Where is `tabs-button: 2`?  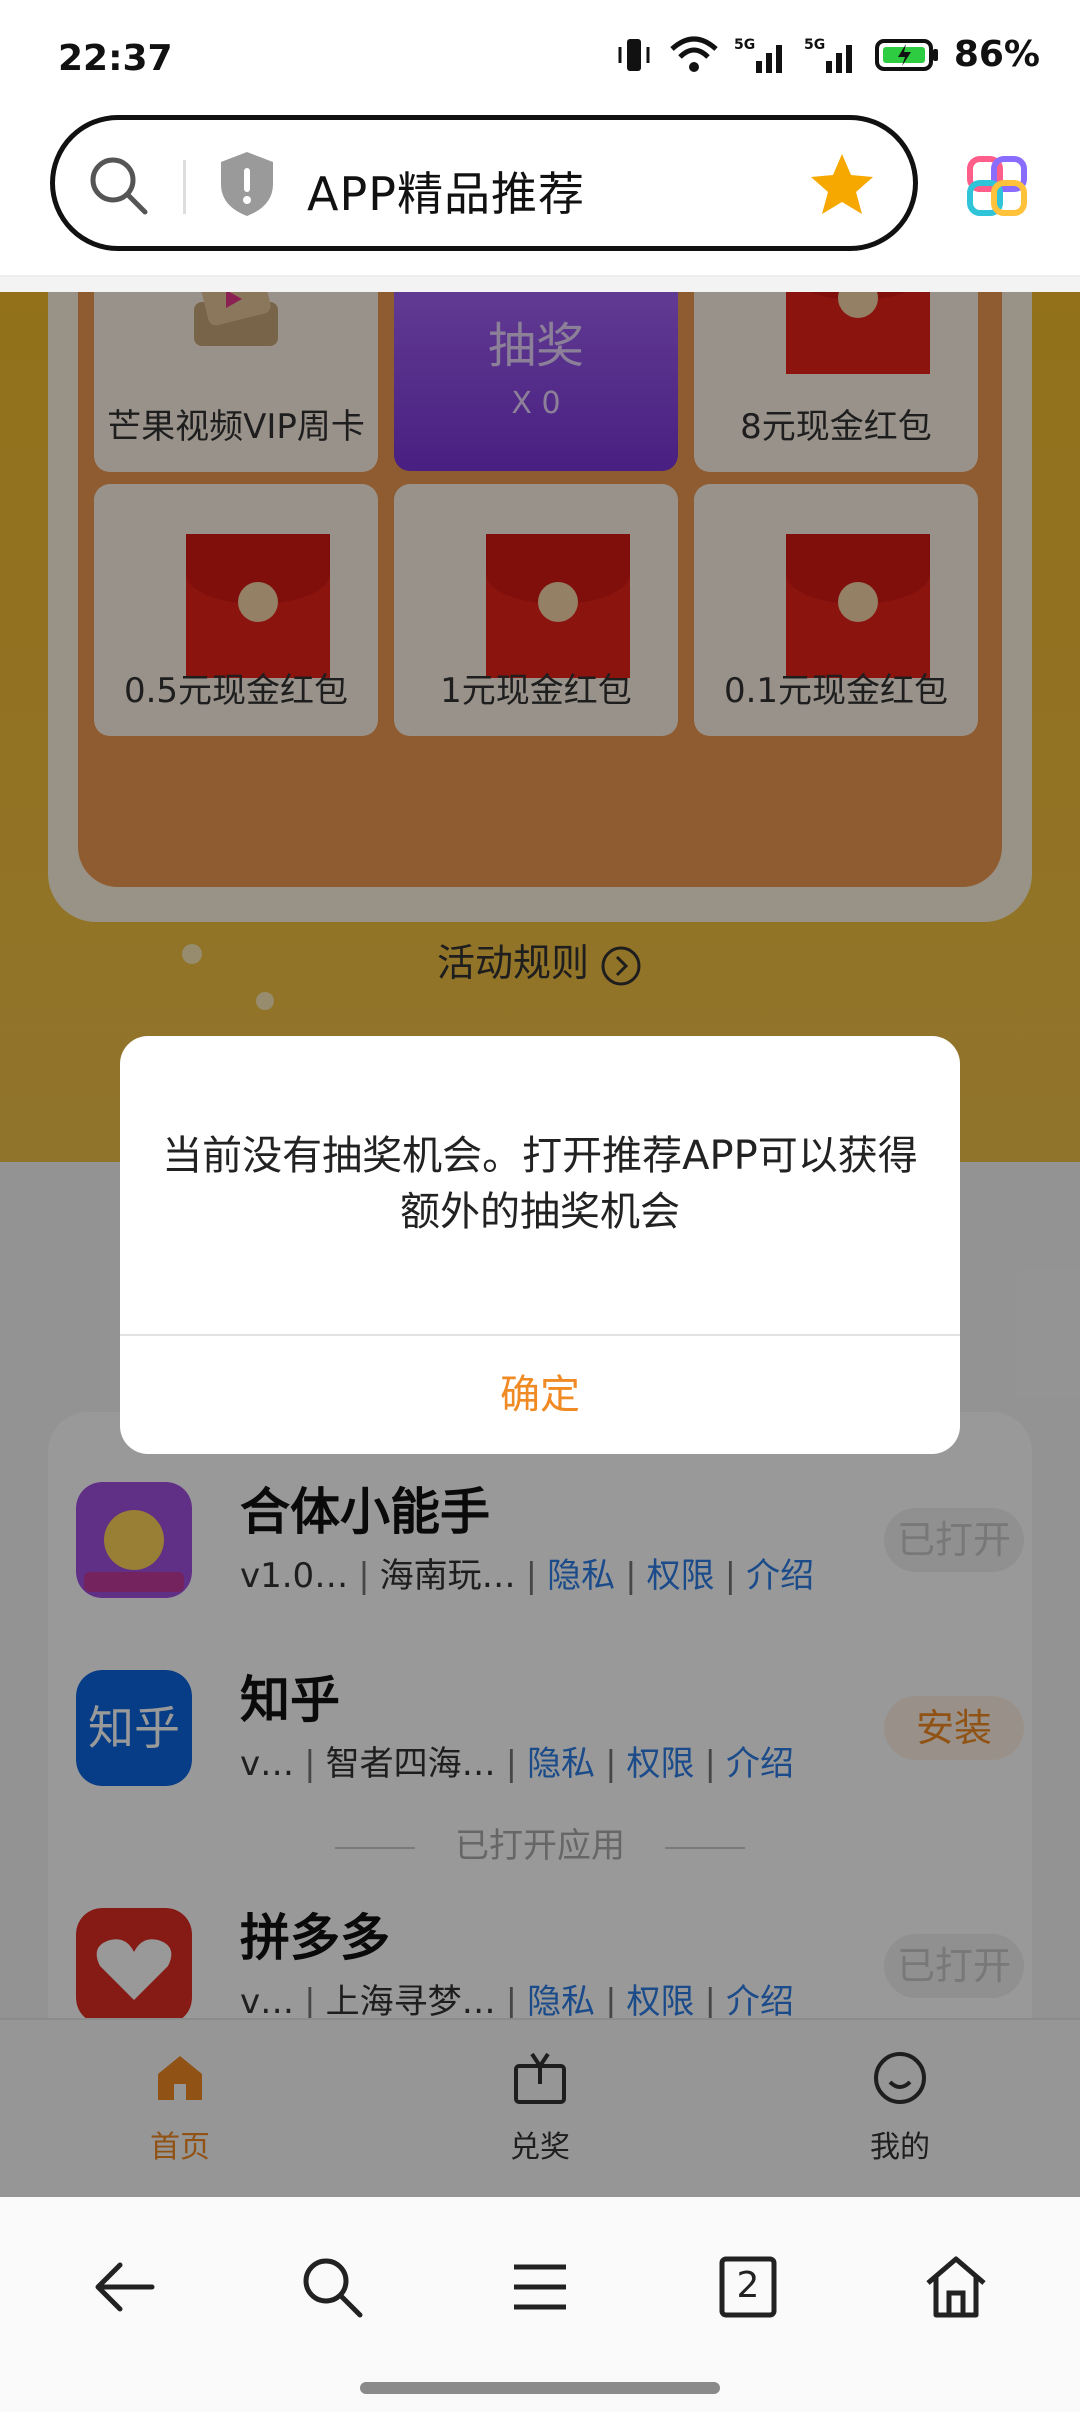
tabs-button: 2 is located at coordinates (748, 2287).